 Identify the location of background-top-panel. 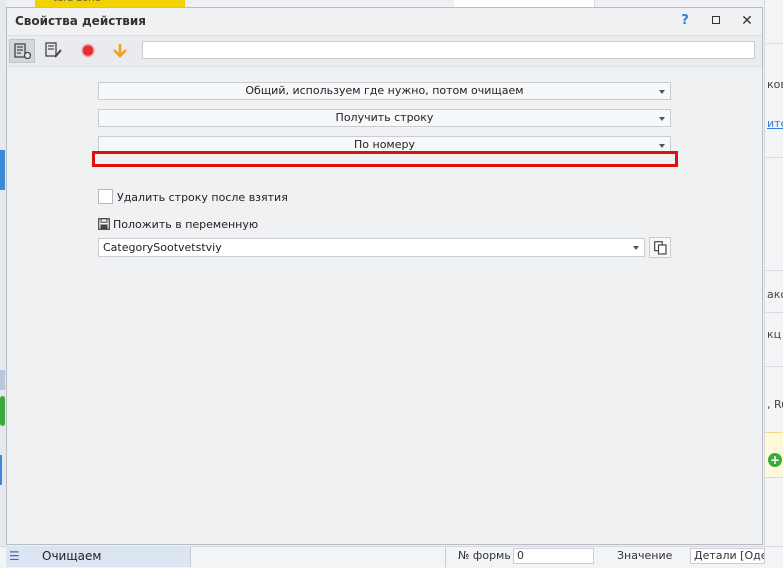
(524, 3).